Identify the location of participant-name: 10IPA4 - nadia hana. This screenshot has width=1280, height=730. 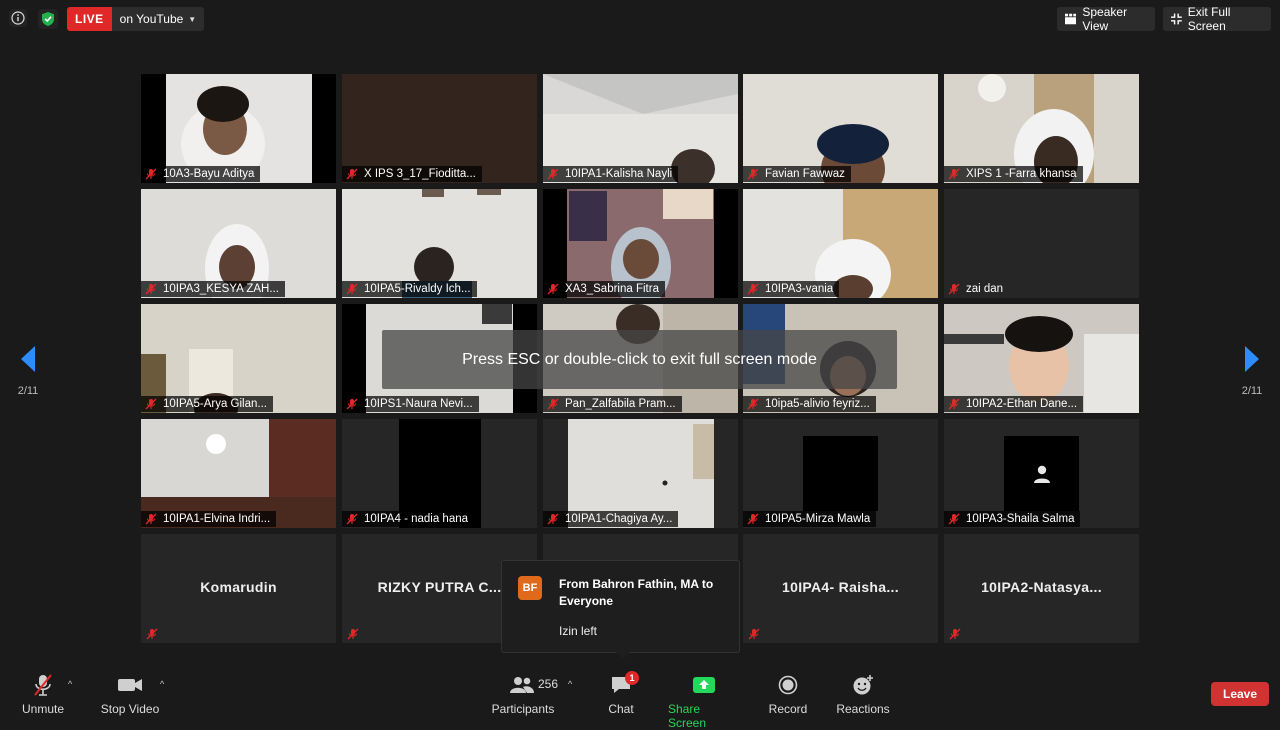
(416, 519).